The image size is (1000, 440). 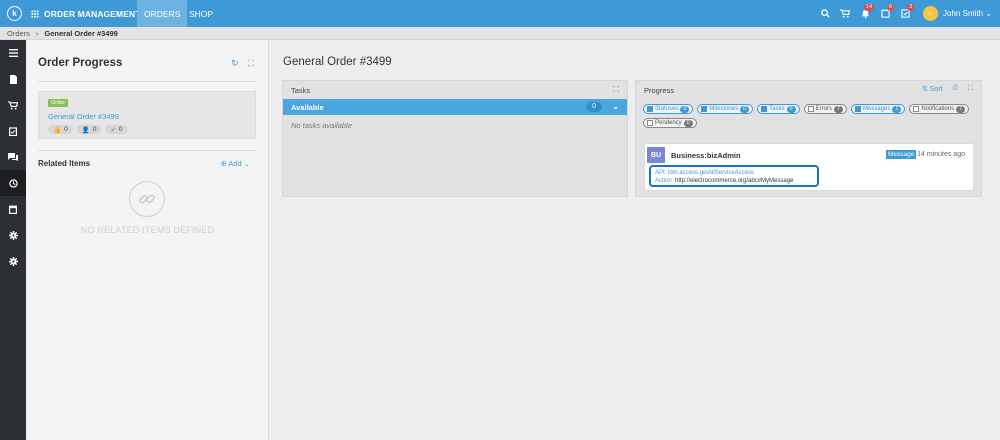 What do you see at coordinates (931, 13) in the screenshot?
I see `avatar: ☺` at bounding box center [931, 13].